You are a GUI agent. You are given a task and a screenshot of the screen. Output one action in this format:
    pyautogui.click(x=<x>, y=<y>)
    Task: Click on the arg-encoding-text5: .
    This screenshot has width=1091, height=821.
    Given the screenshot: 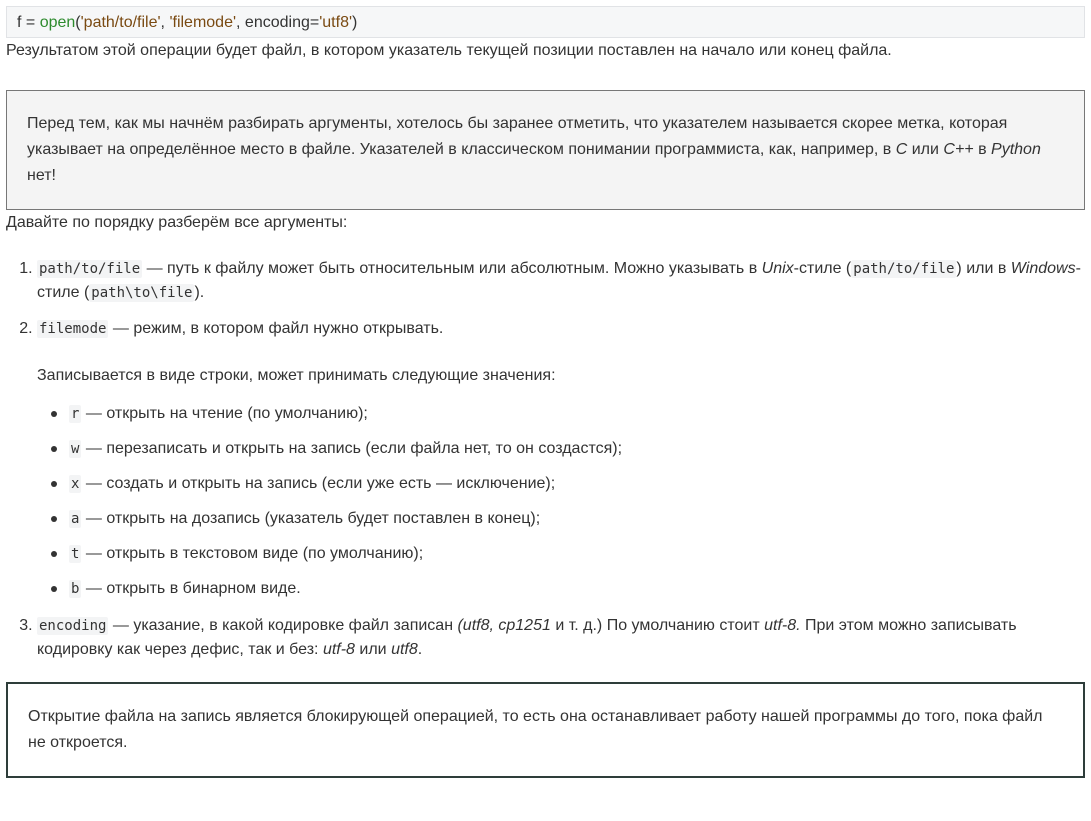 What is the action you would take?
    pyautogui.click(x=420, y=649)
    